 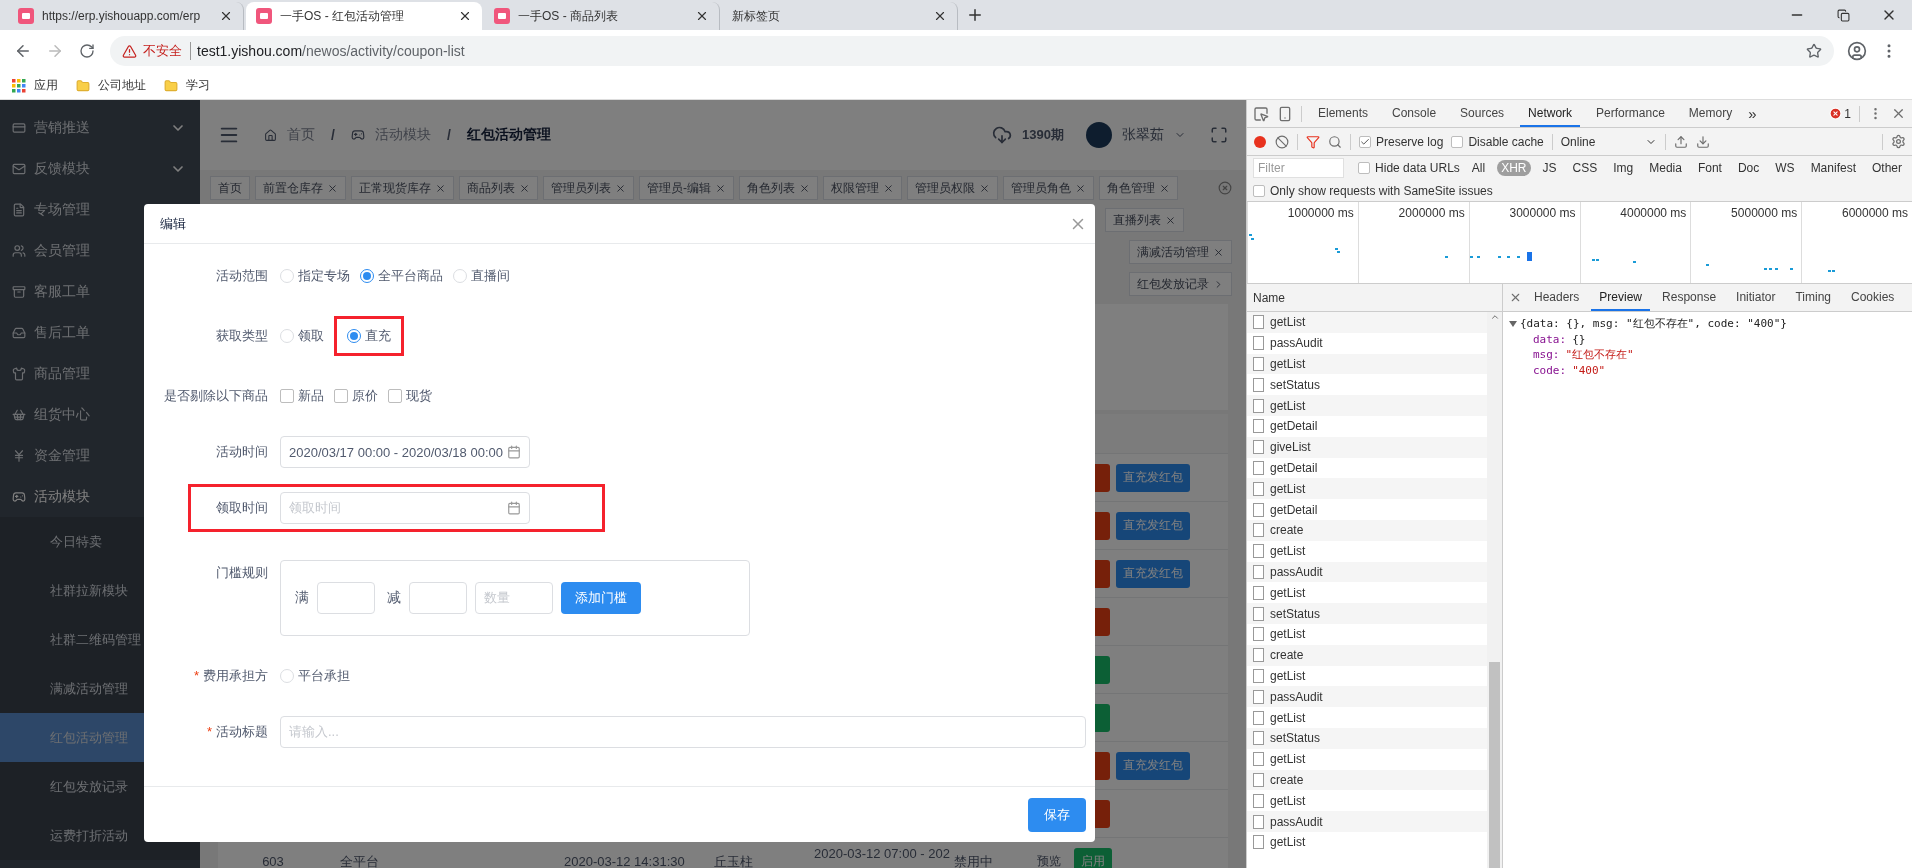 What do you see at coordinates (1494, 590) in the screenshot?
I see `scrollbar` at bounding box center [1494, 590].